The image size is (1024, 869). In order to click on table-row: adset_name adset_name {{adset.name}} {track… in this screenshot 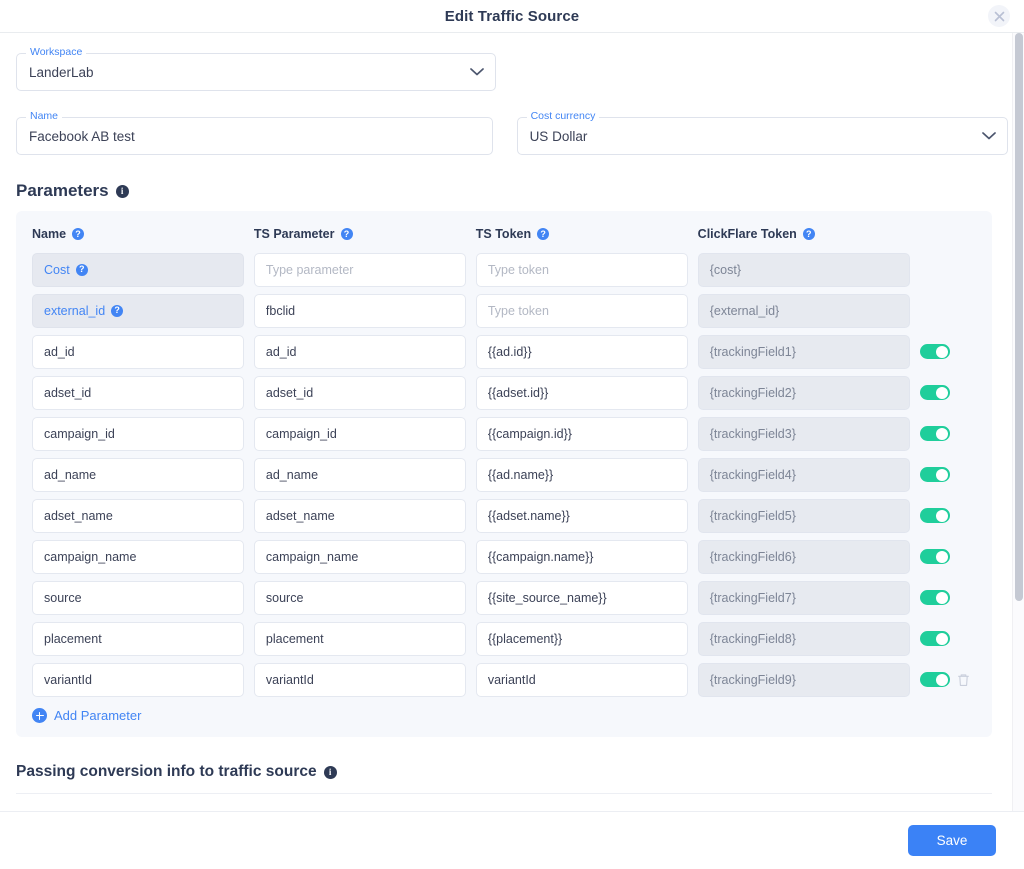, I will do `click(504, 515)`.